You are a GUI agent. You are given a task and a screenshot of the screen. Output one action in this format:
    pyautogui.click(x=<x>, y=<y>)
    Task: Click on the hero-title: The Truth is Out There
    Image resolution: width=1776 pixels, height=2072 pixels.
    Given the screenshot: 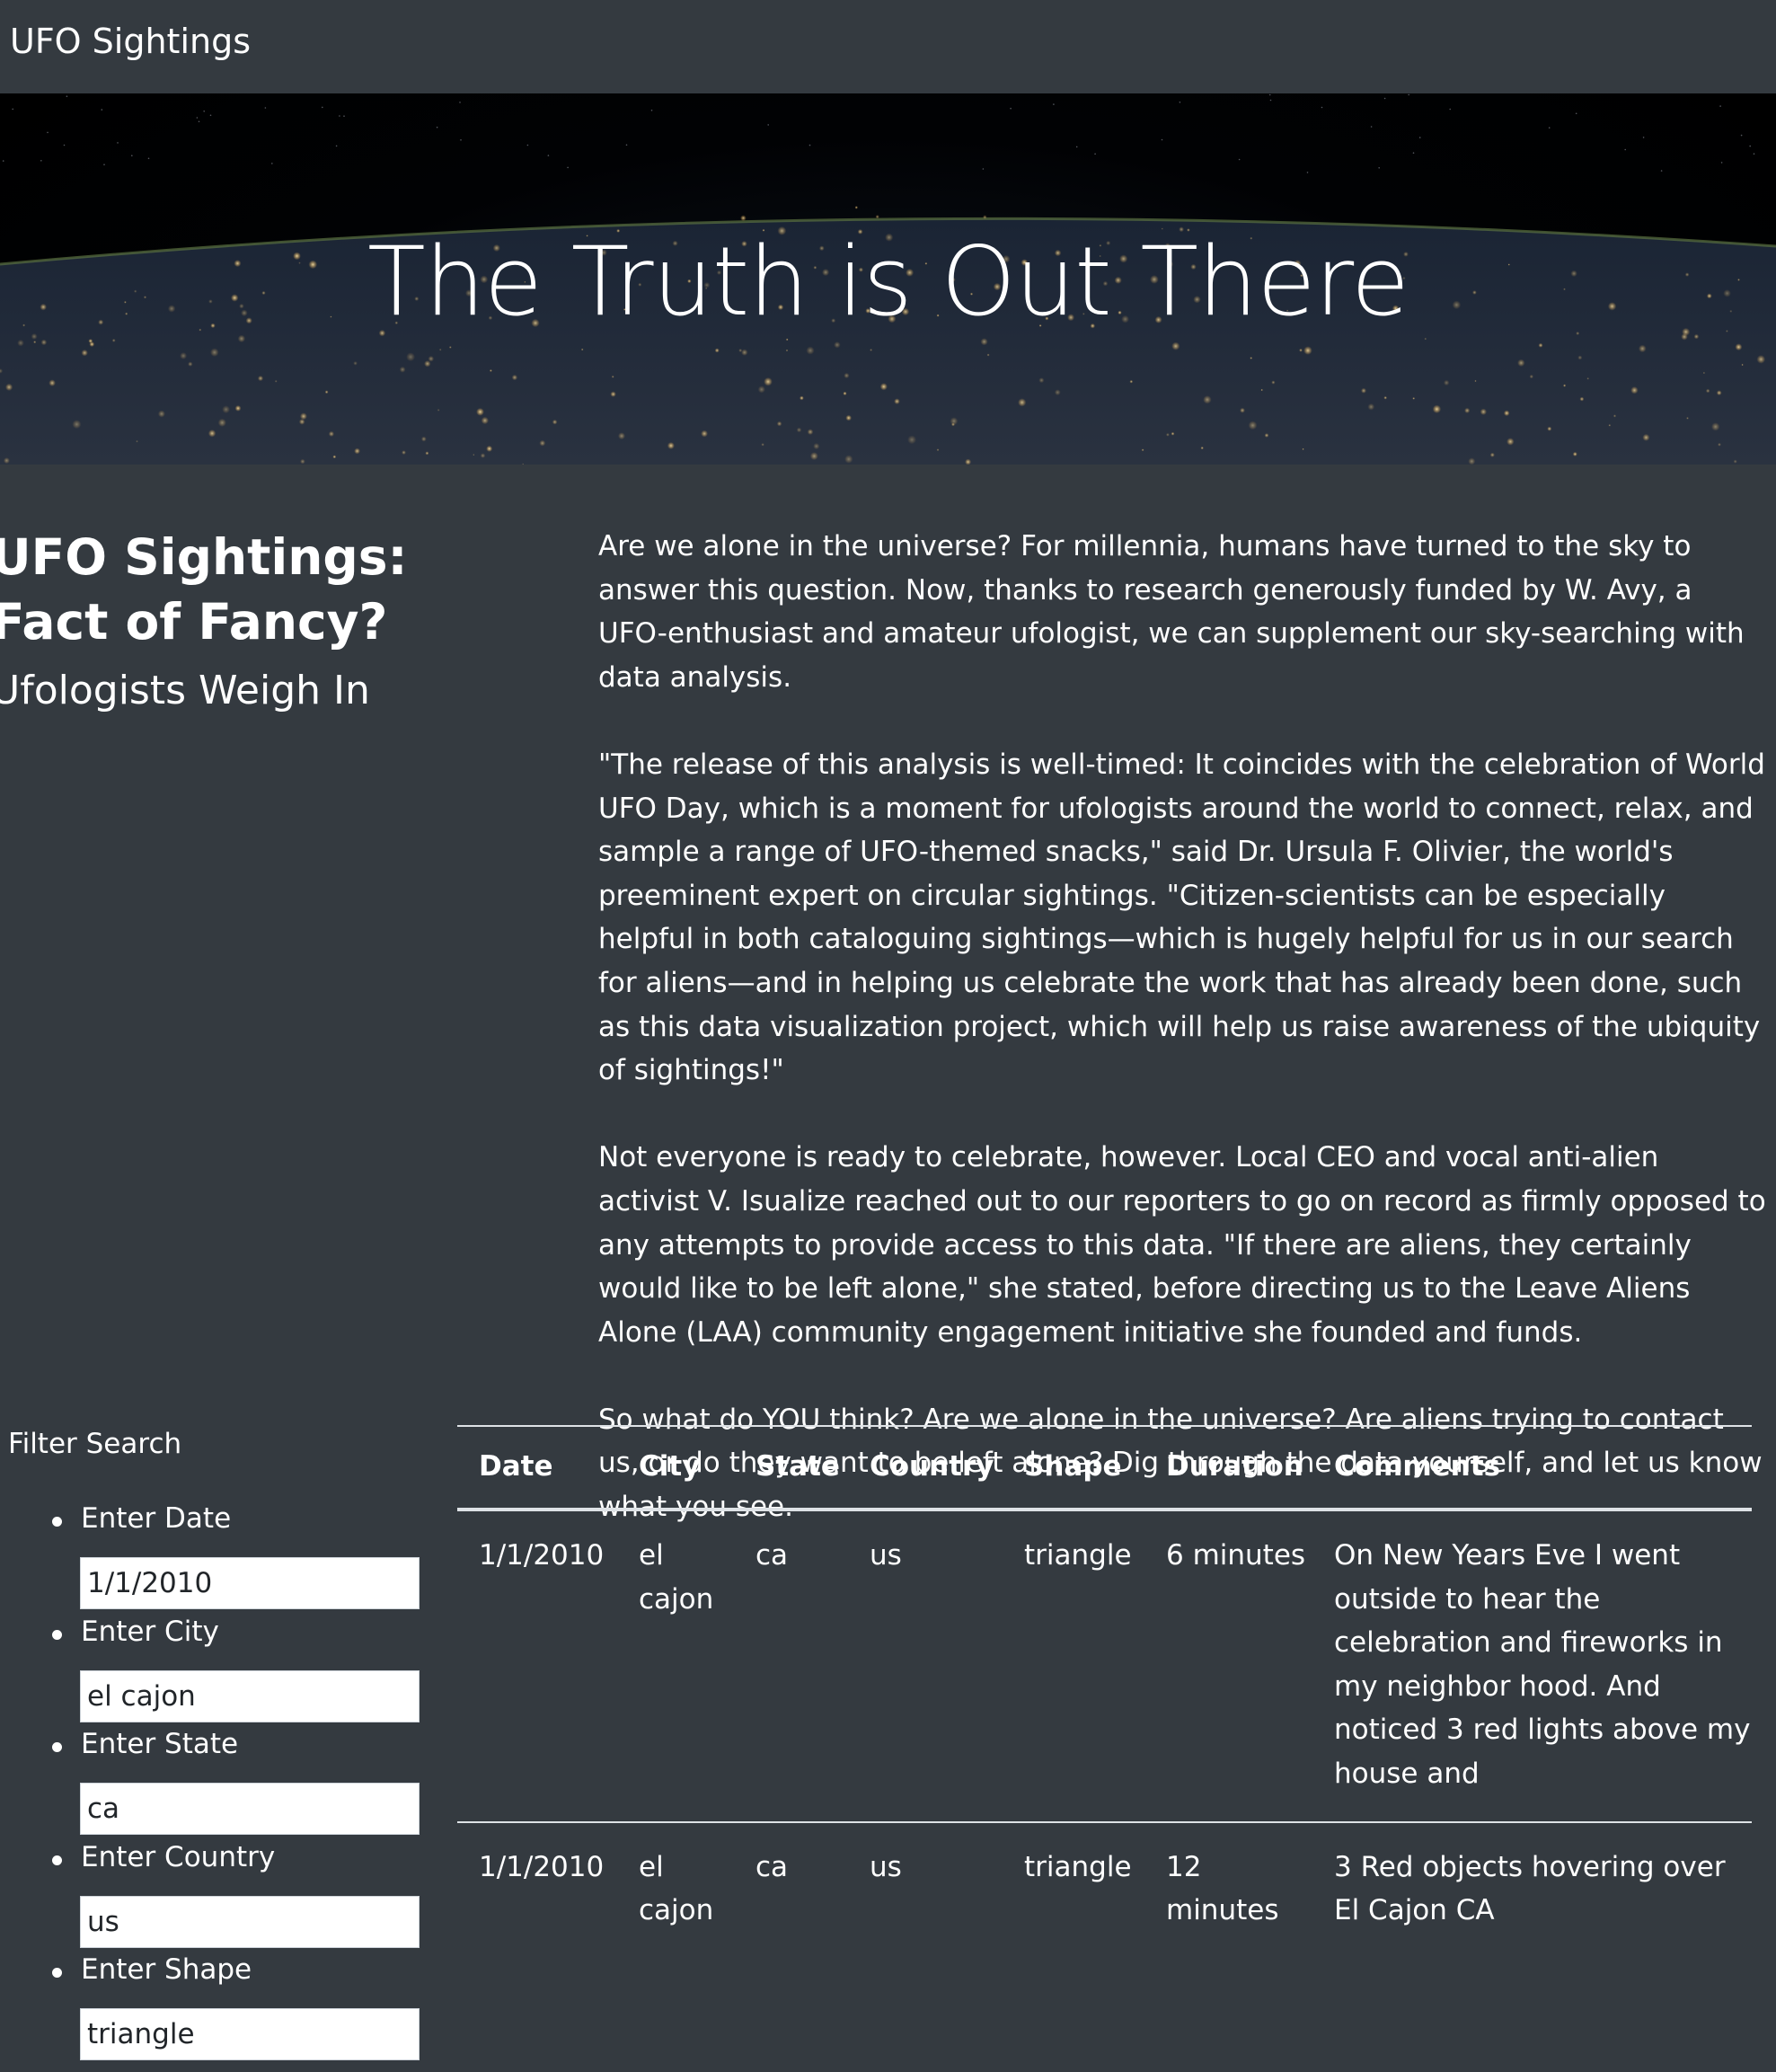 What is the action you would take?
    pyautogui.click(x=888, y=281)
    